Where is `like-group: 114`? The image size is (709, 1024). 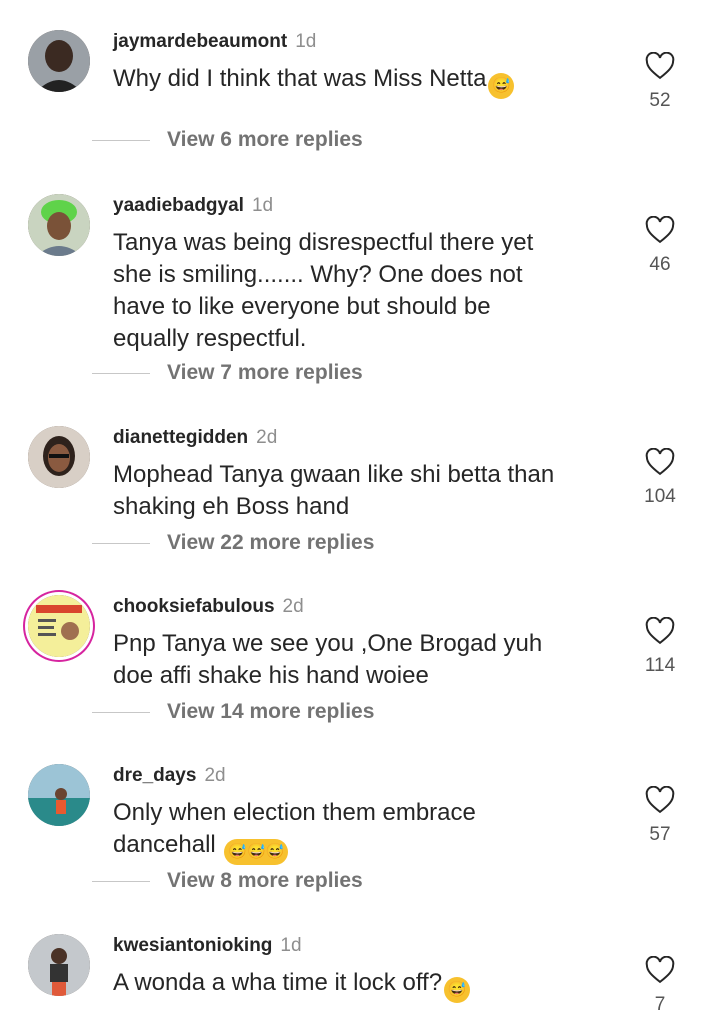 like-group: 114 is located at coordinates (660, 647).